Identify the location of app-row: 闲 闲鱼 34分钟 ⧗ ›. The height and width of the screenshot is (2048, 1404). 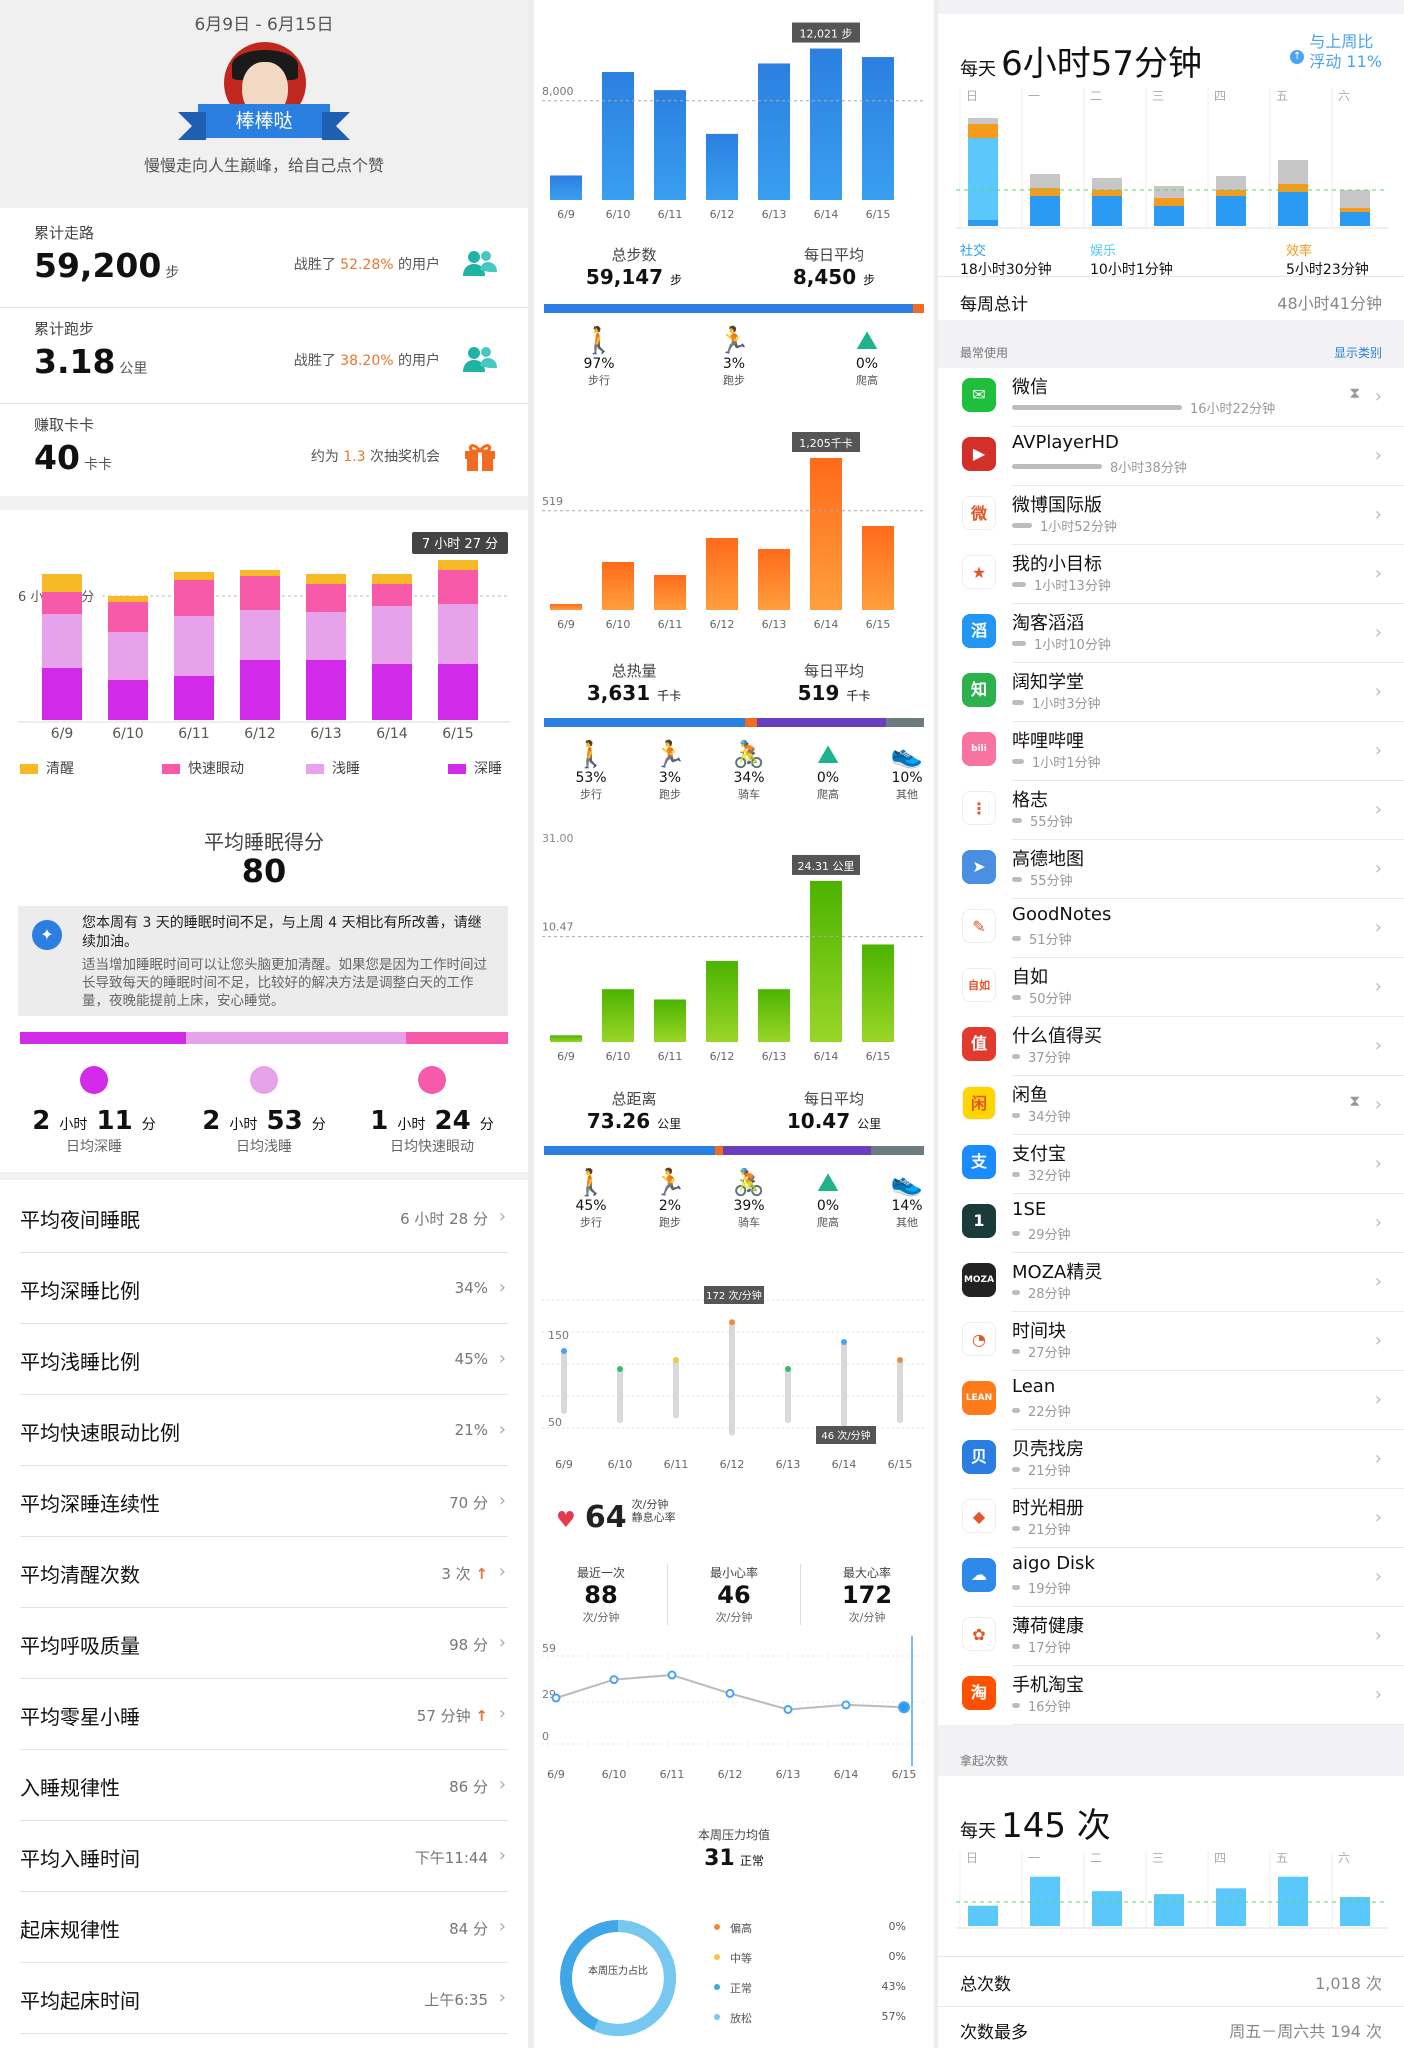
(1171, 1105).